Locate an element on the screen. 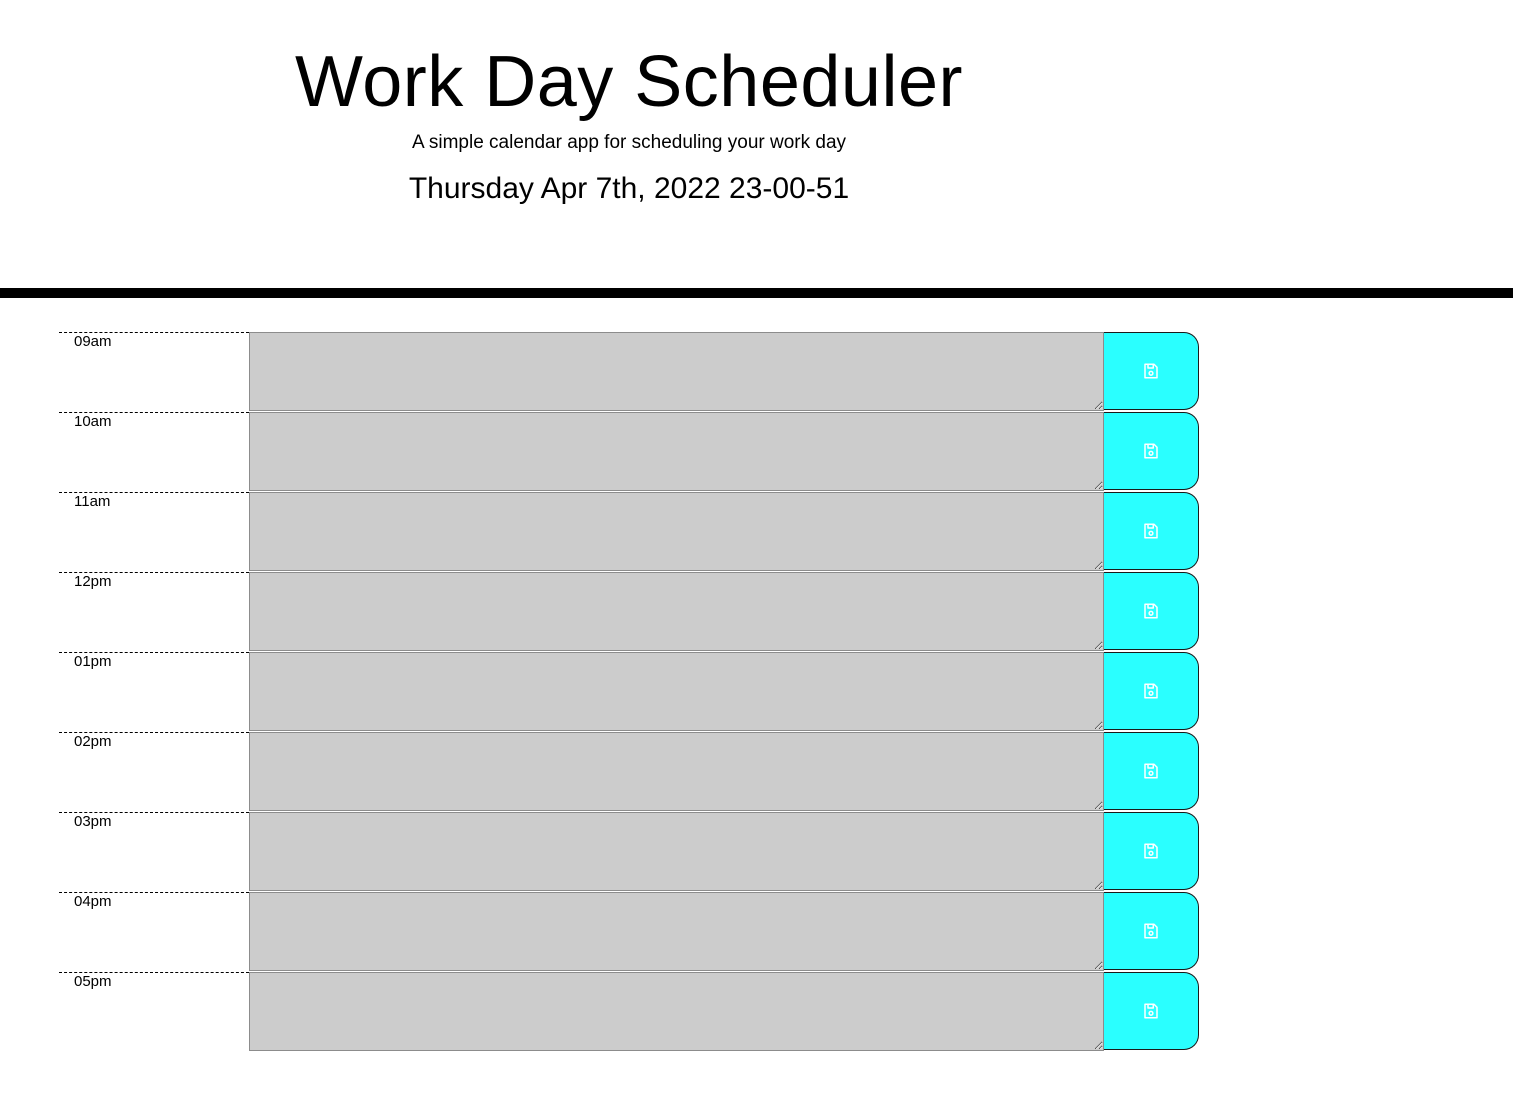 Image resolution: width=1513 pixels, height=1102 pixels. current-day: Thursday Apr 7th, 2022 23-00-51 is located at coordinates (629, 188).